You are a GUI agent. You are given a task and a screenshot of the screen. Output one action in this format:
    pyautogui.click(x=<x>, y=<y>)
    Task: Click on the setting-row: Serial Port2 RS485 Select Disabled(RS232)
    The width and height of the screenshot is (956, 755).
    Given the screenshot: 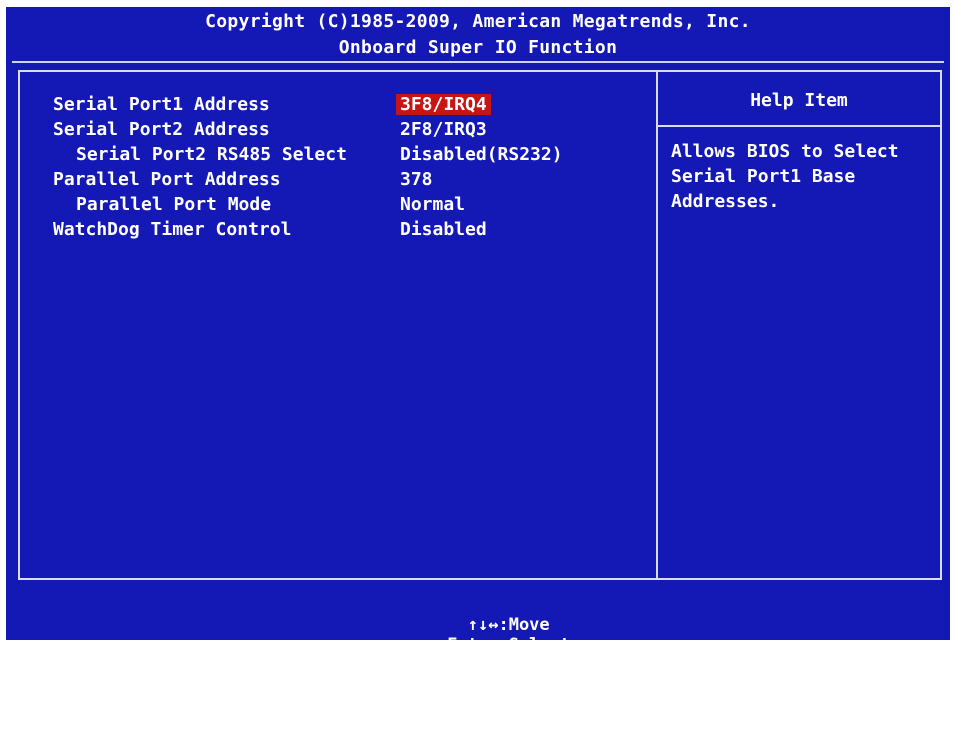 What is the action you would take?
    pyautogui.click(x=338, y=156)
    